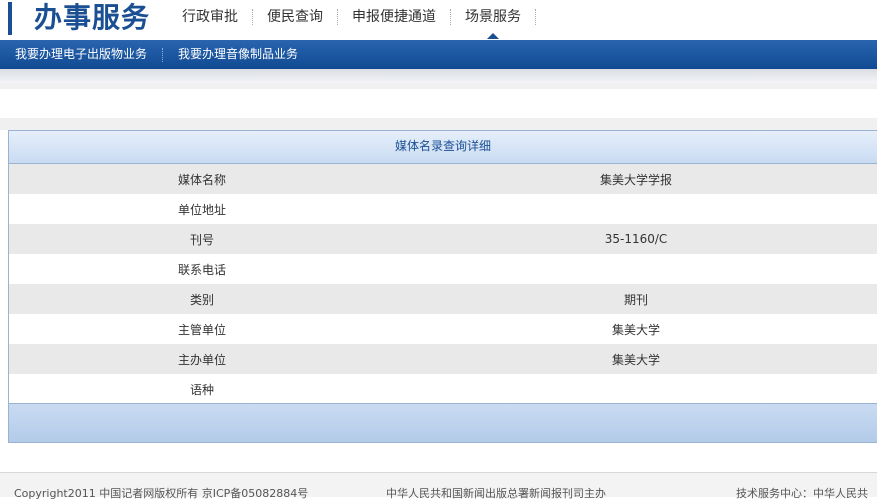 The image size is (877, 501). What do you see at coordinates (201, 389) in the screenshot?
I see `field-label: 语种` at bounding box center [201, 389].